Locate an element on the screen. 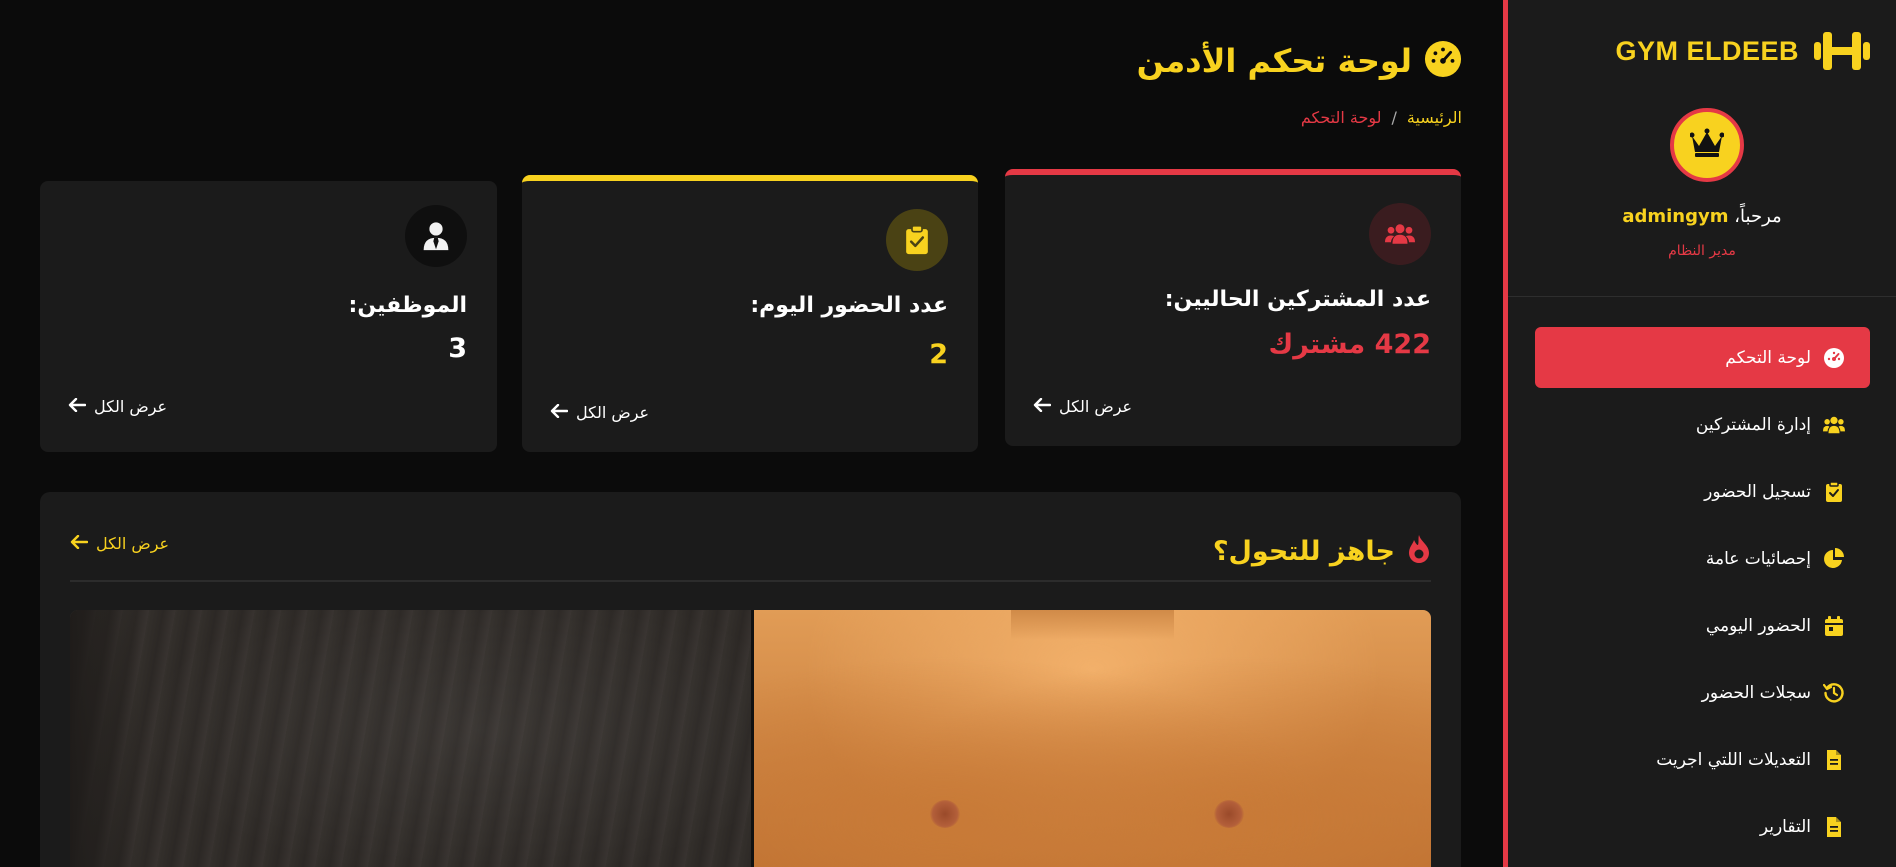  sidebar-item-label: التعديلات اللتي اجريت is located at coordinates (1733, 759).